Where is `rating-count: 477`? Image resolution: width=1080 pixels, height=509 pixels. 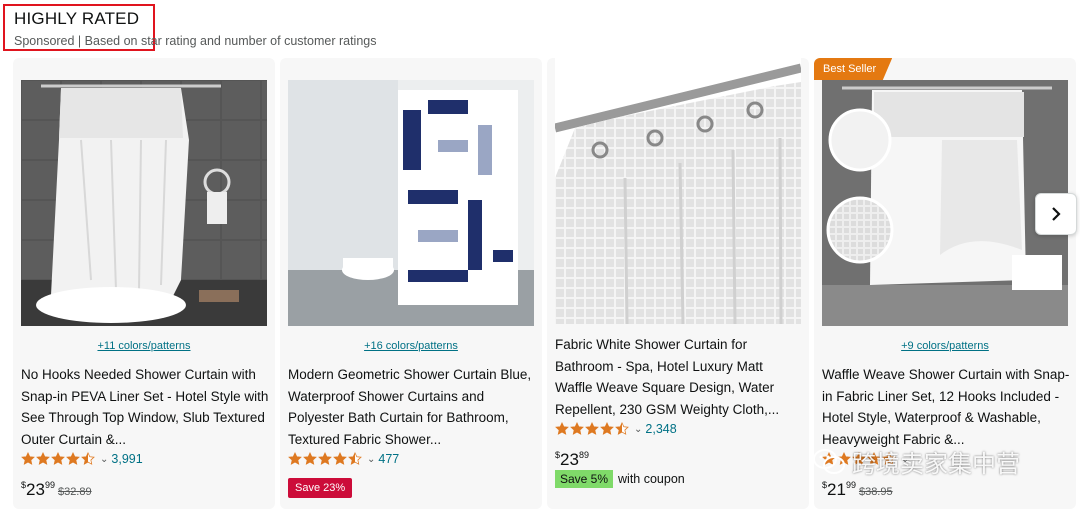 rating-count: 477 is located at coordinates (388, 459).